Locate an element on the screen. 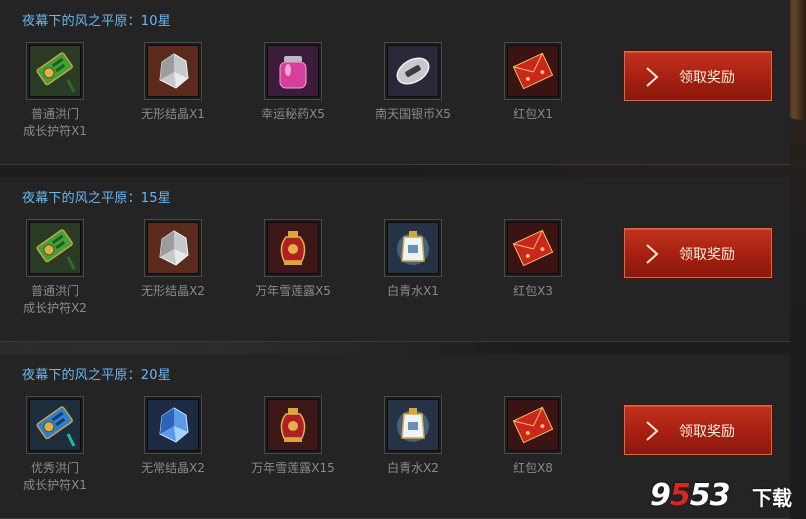  crystal-blue-icon is located at coordinates (173, 425).